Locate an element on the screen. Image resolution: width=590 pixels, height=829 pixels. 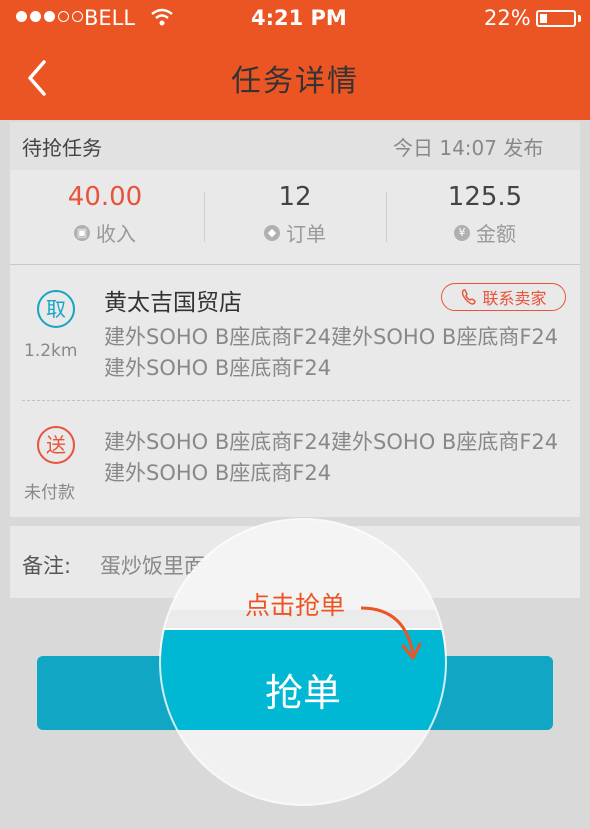
contact-seller-label: 联系卖家 is located at coordinates (514, 298).